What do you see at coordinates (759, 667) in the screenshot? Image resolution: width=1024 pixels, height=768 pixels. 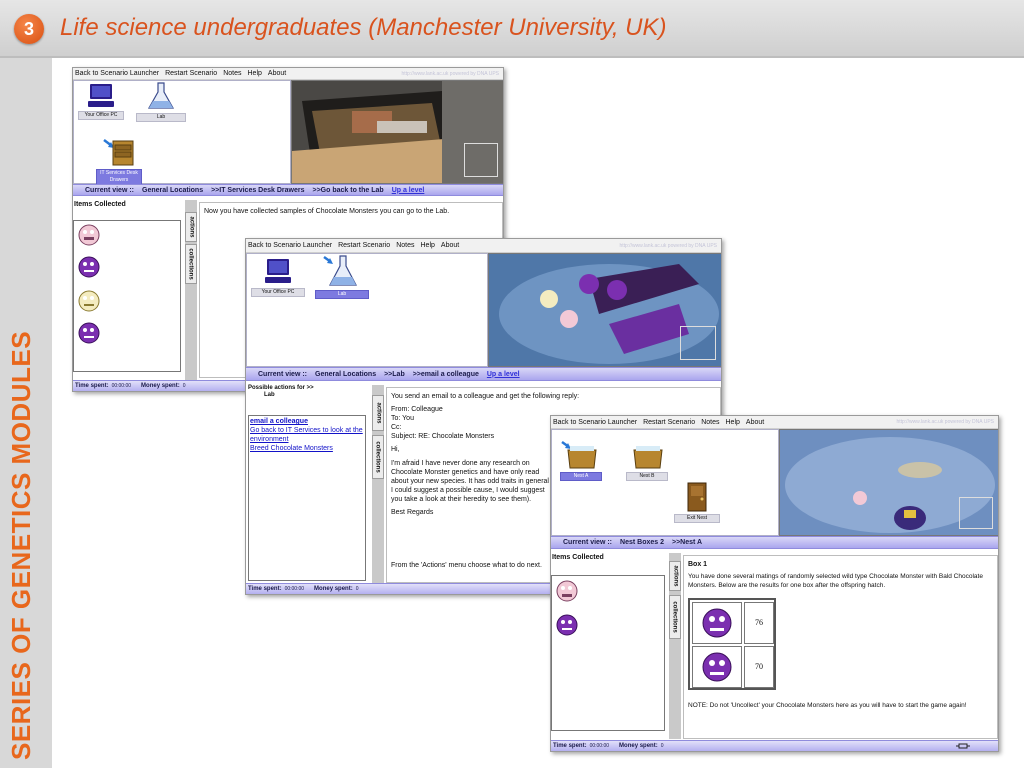 I see `result-count-2: 70` at bounding box center [759, 667].